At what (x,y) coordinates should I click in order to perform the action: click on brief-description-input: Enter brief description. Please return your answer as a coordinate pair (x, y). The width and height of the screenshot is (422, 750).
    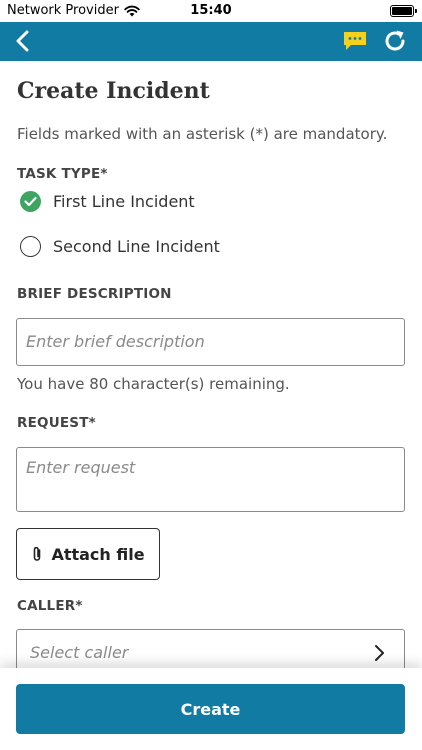
    Looking at the image, I should click on (210, 342).